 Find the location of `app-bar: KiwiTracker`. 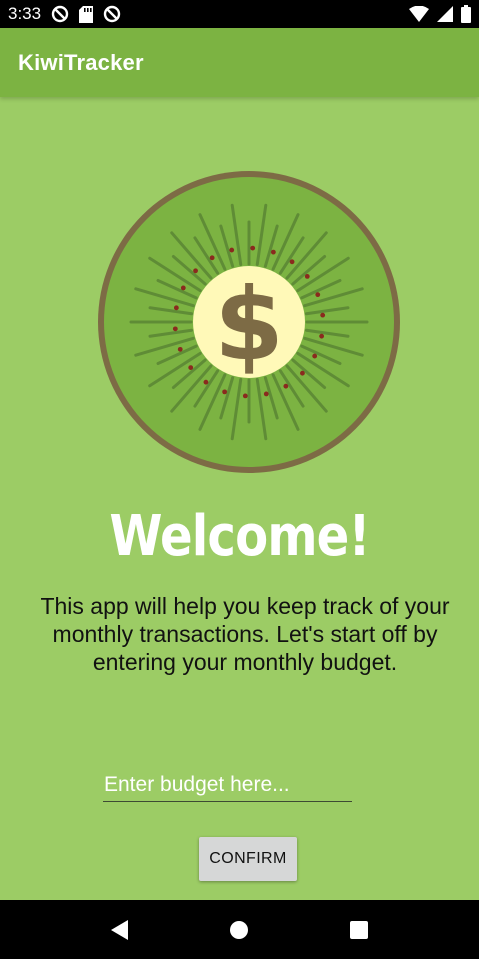

app-bar: KiwiTracker is located at coordinates (239, 62).